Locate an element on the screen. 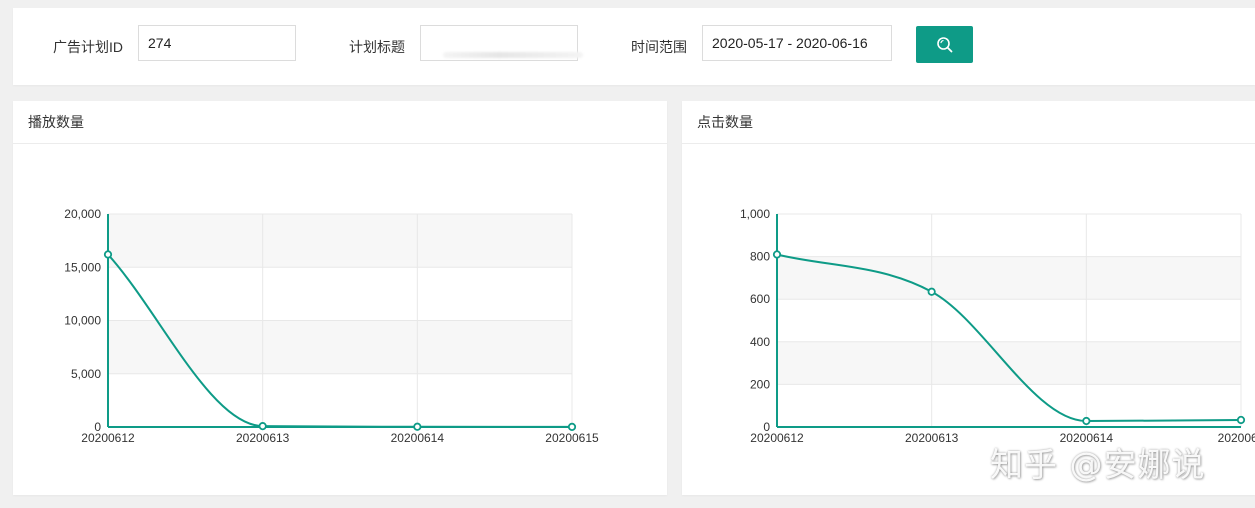 Image resolution: width=1255 pixels, height=508 pixels. y-tick-label: 1,000 is located at coordinates (755, 214).